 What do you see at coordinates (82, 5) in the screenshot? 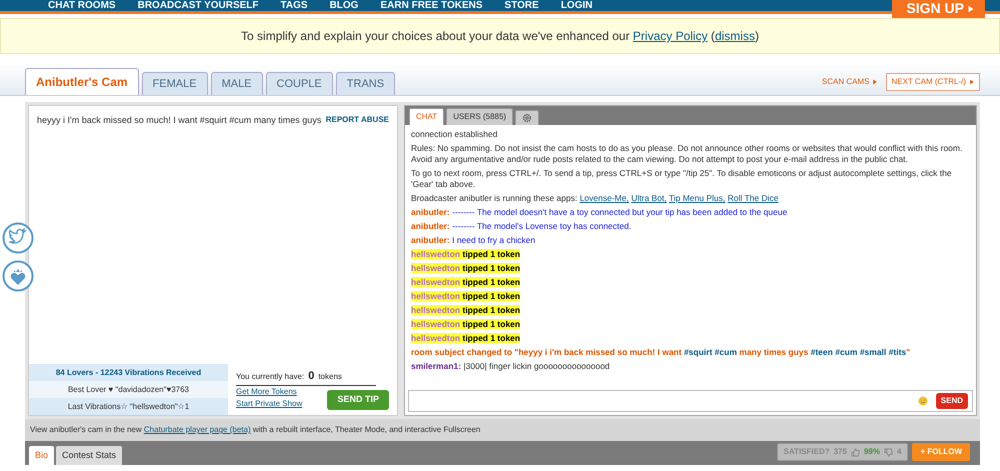
I see `nav-link: CHAT ROOMS` at bounding box center [82, 5].